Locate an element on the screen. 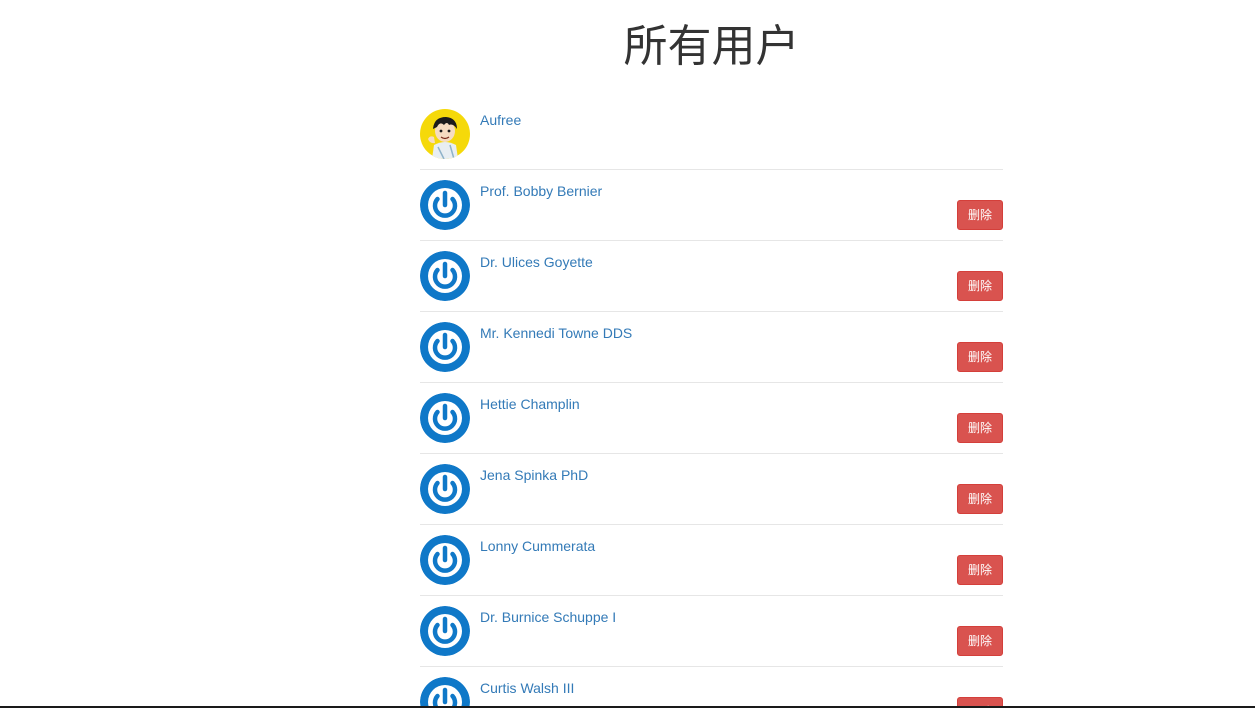 This screenshot has width=1255, height=708. user-name-link: Aufree is located at coordinates (500, 120).